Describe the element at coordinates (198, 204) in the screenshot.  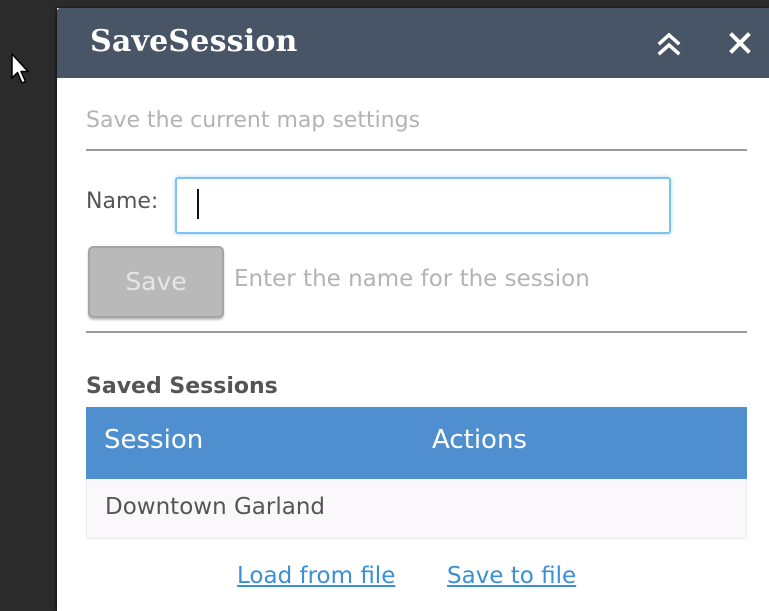
I see `text-caret` at that location.